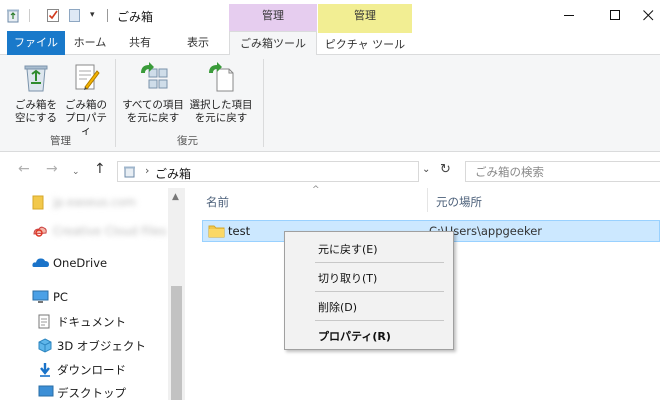 This screenshot has width=660, height=400. Describe the element at coordinates (426, 169) in the screenshot. I see `address-history-dropdown-icon: ⌄` at that location.